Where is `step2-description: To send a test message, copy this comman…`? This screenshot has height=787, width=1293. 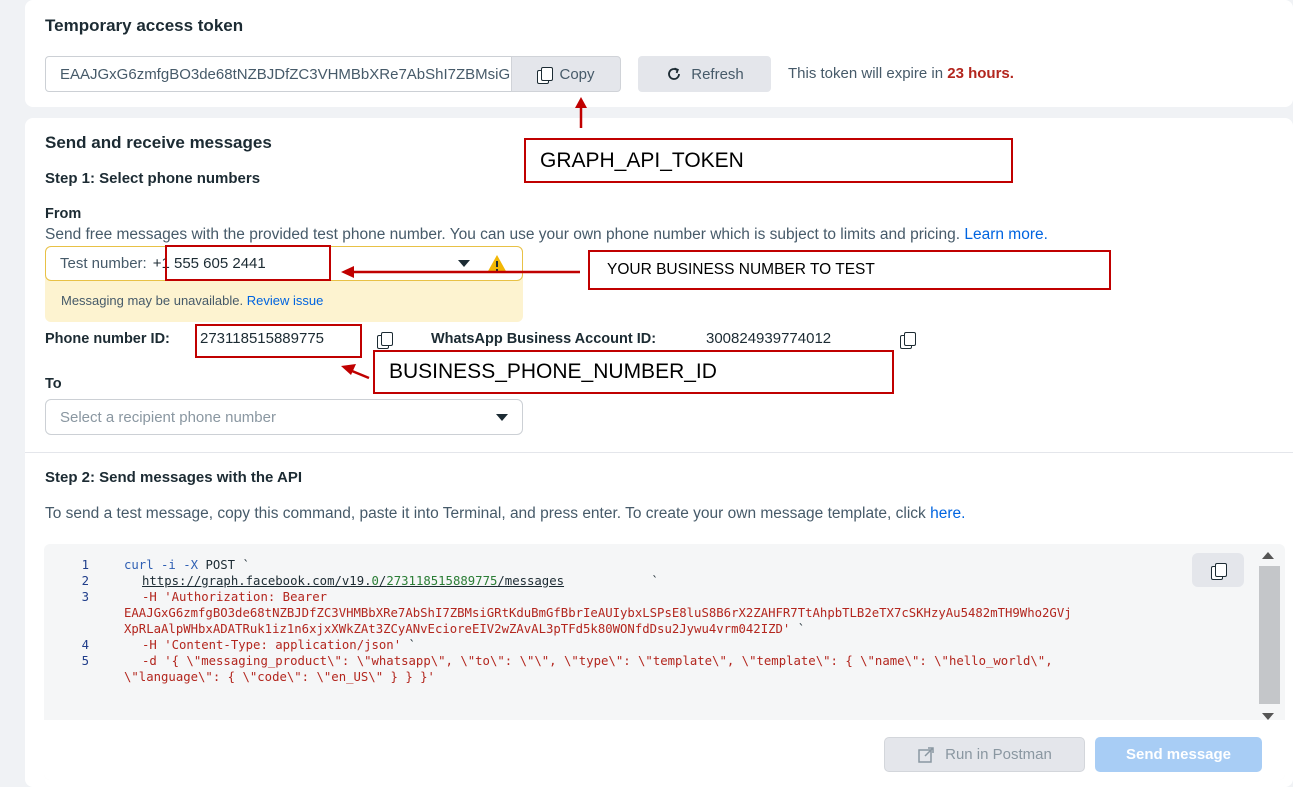
step2-description: To send a test message, copy this comman… is located at coordinates (505, 514).